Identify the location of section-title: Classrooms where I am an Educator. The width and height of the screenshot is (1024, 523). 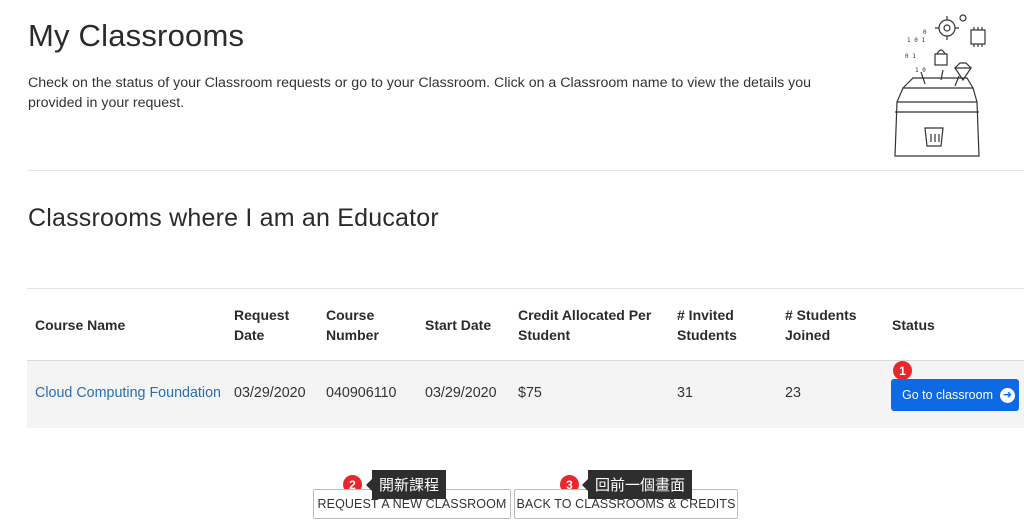
(233, 218).